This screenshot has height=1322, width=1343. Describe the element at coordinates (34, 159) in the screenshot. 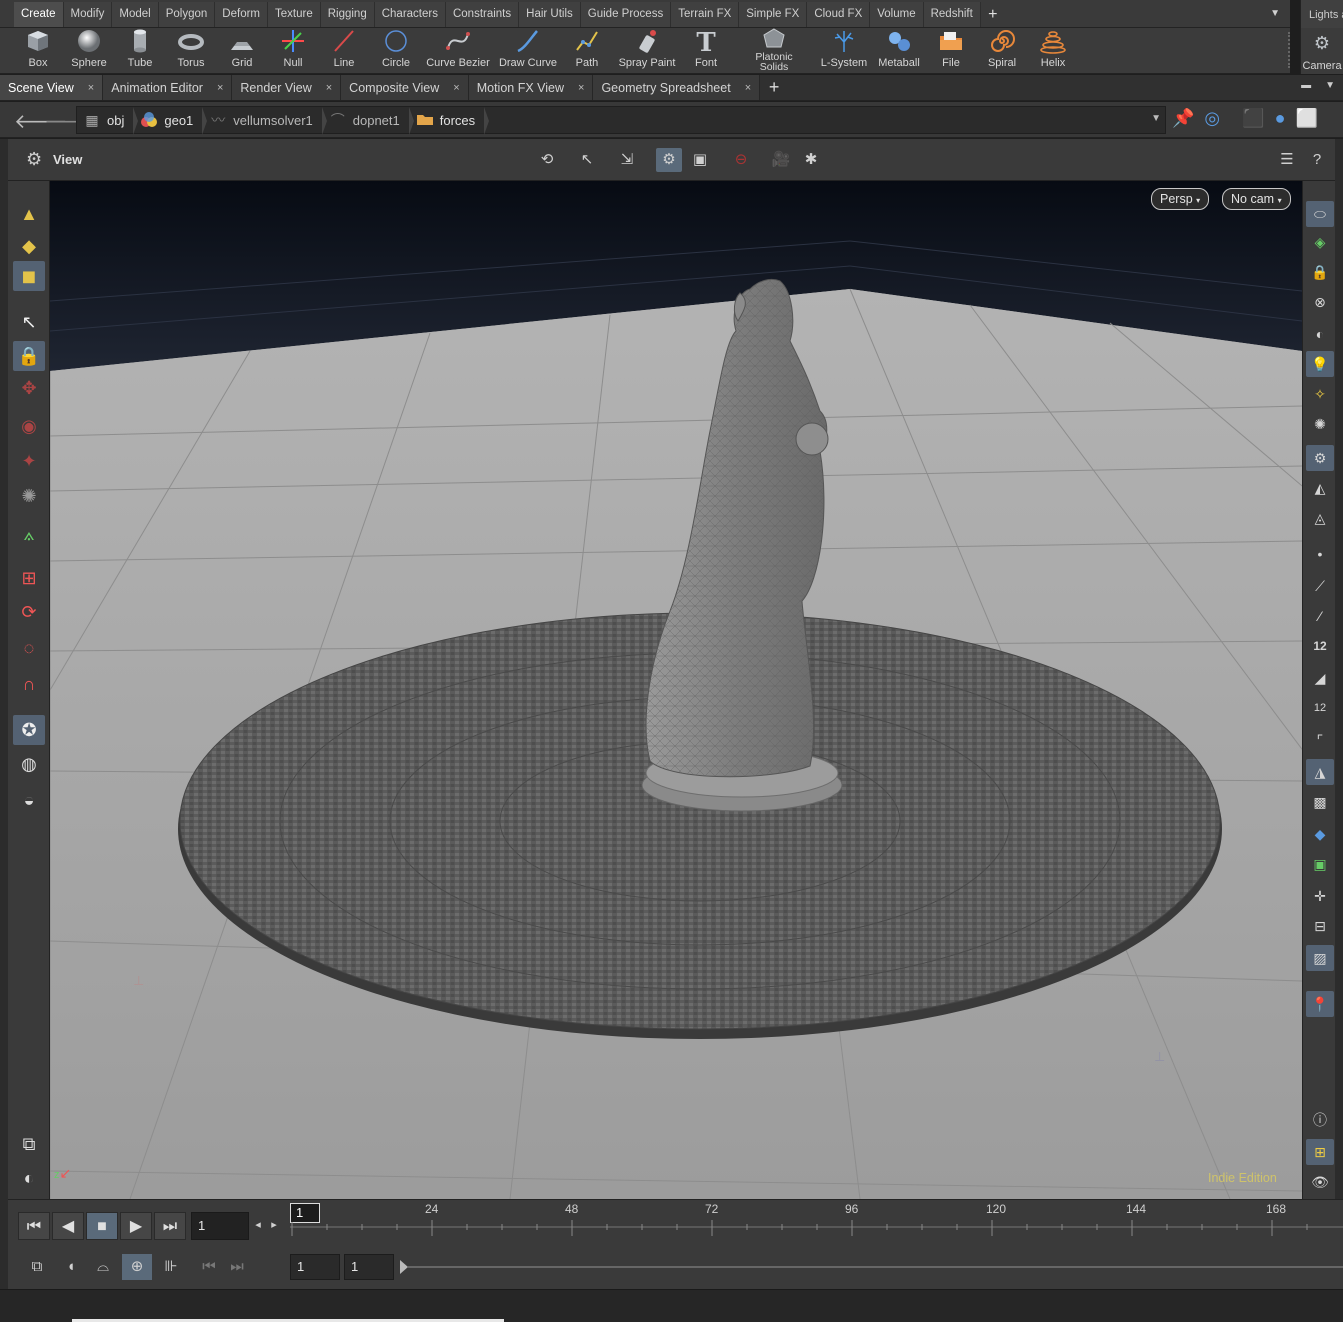

I see `view-menu-icon: ⚙` at that location.